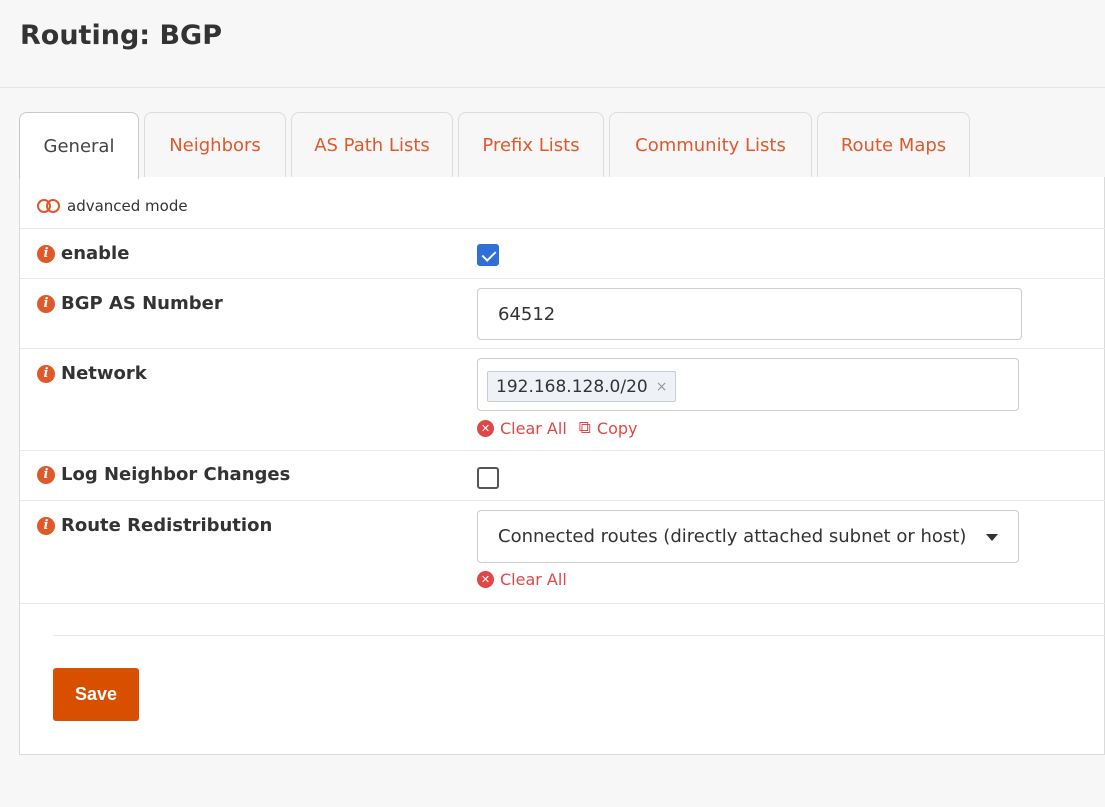 The image size is (1105, 807). I want to click on network-copy-link: Copy, so click(617, 428).